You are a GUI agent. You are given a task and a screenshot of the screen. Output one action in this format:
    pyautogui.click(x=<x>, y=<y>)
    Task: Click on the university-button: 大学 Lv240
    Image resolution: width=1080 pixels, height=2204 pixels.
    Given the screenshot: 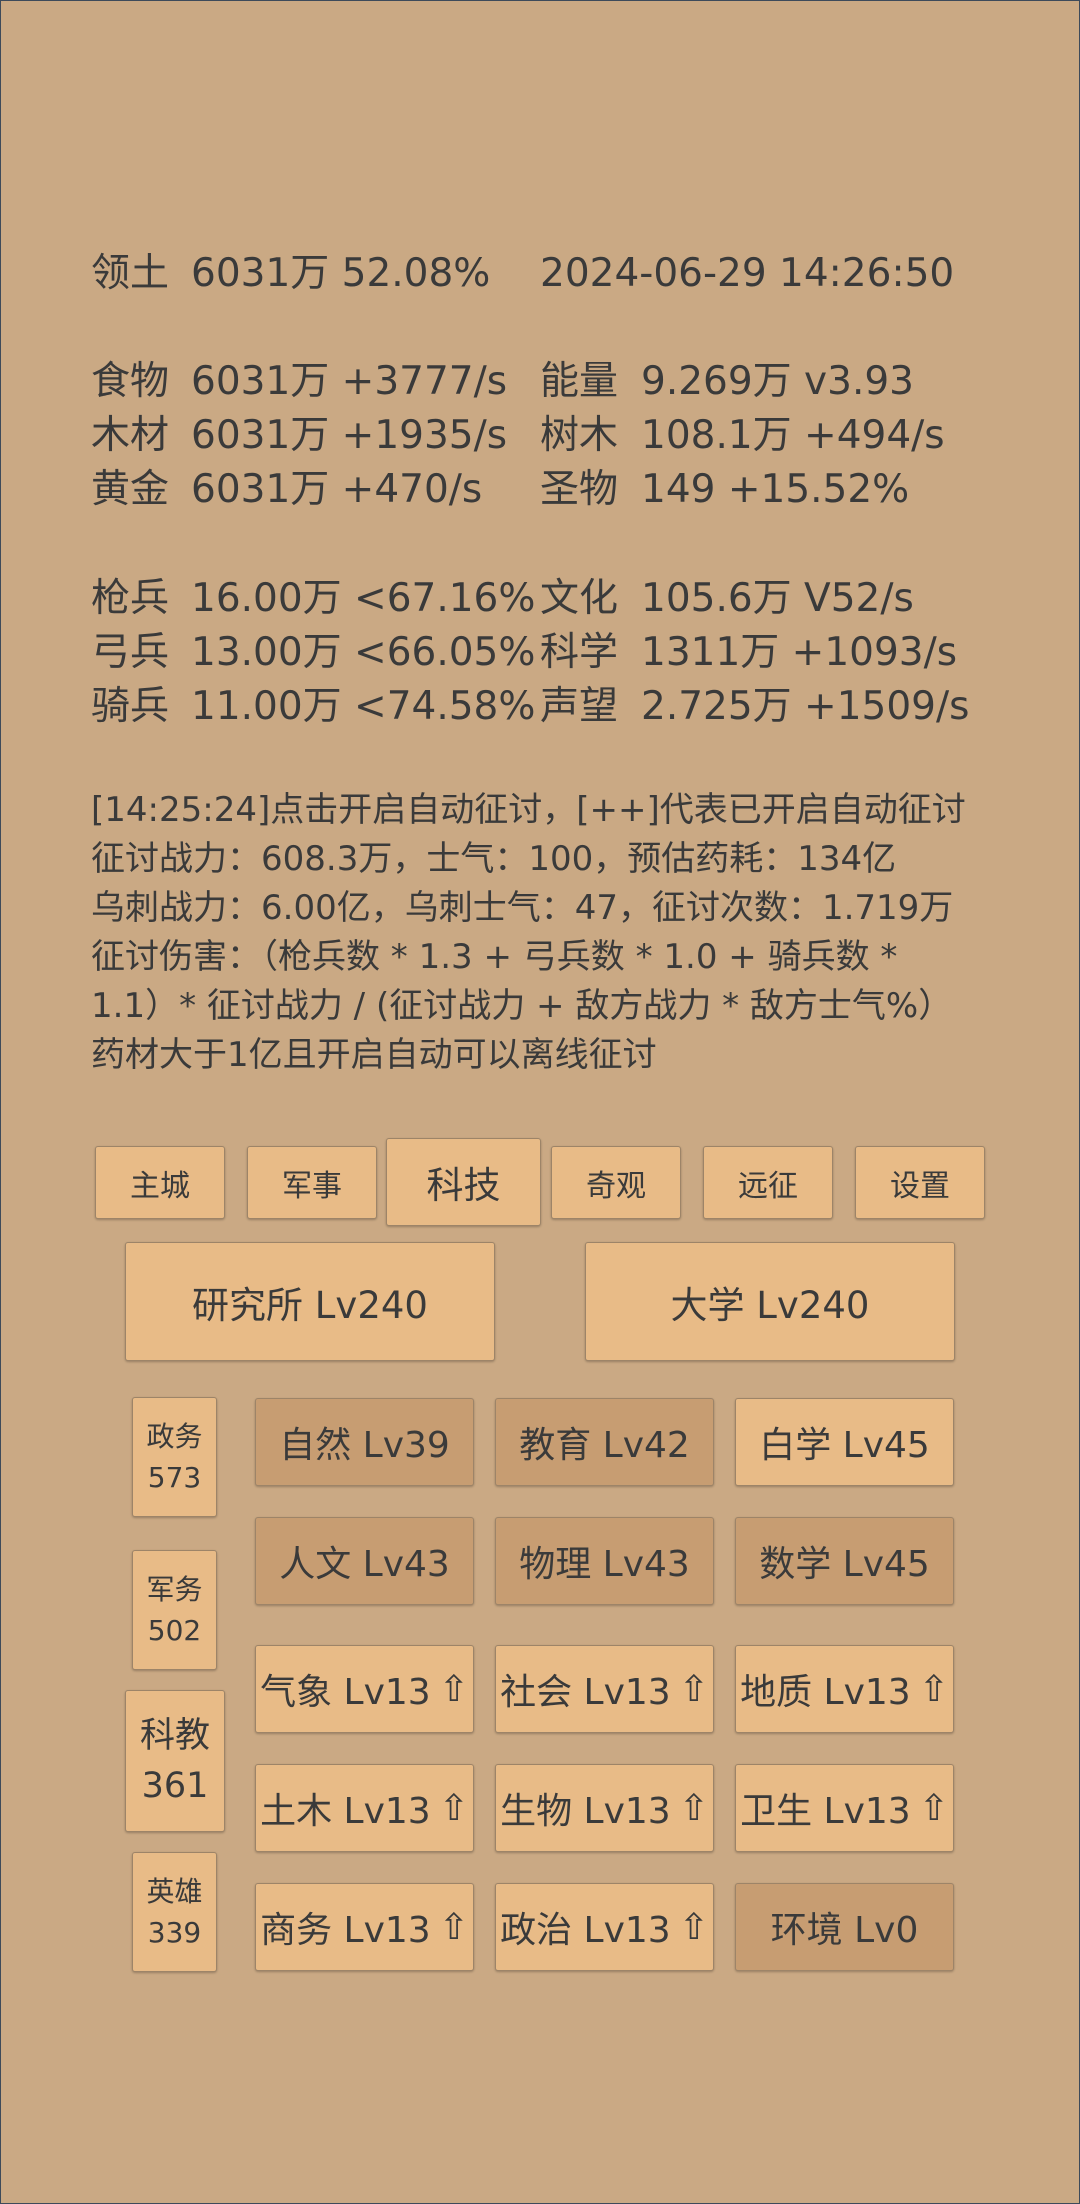 What is the action you would take?
    pyautogui.click(x=770, y=1301)
    